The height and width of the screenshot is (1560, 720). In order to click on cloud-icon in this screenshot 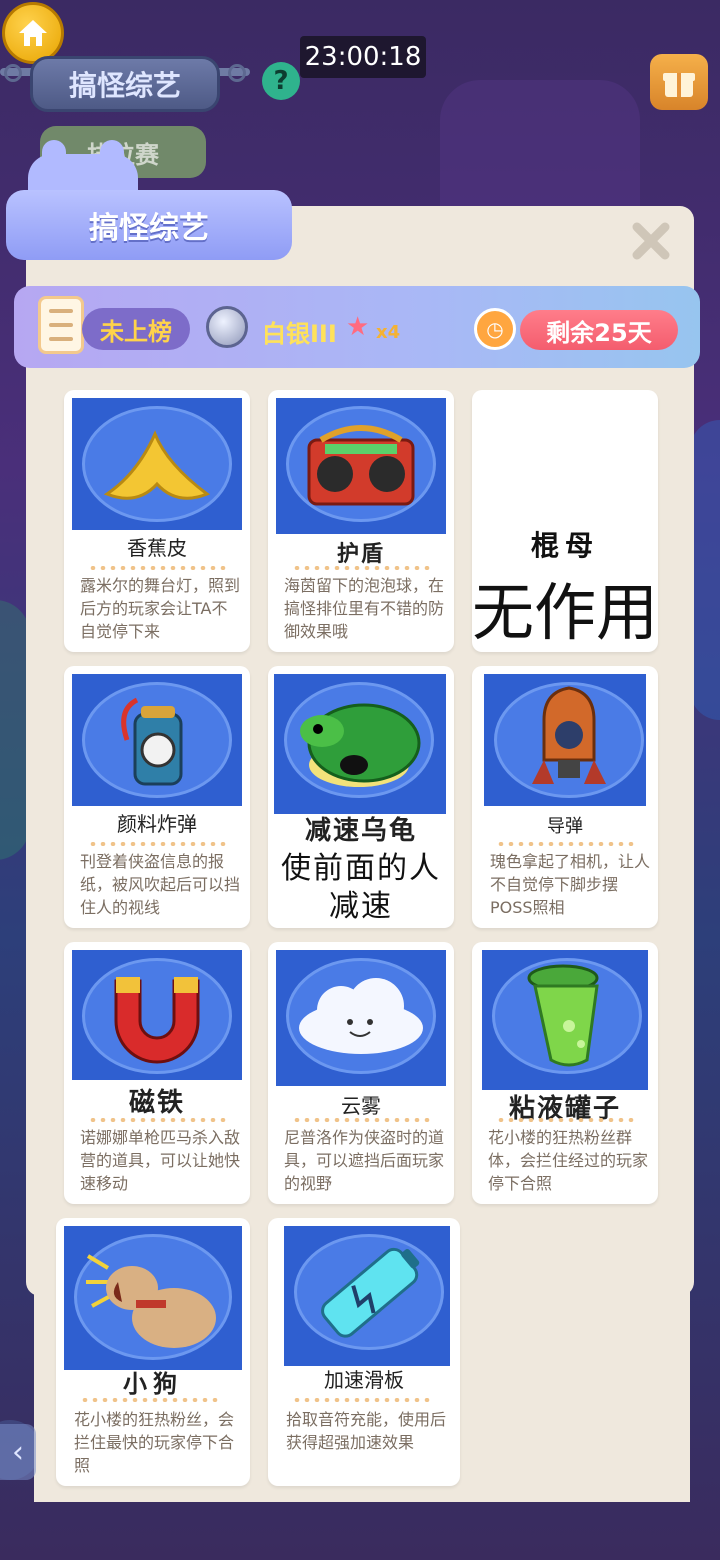, I will do `click(361, 1016)`.